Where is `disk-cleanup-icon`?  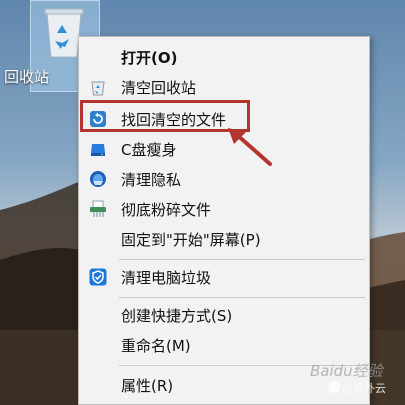
disk-cleanup-icon is located at coordinates (98, 150).